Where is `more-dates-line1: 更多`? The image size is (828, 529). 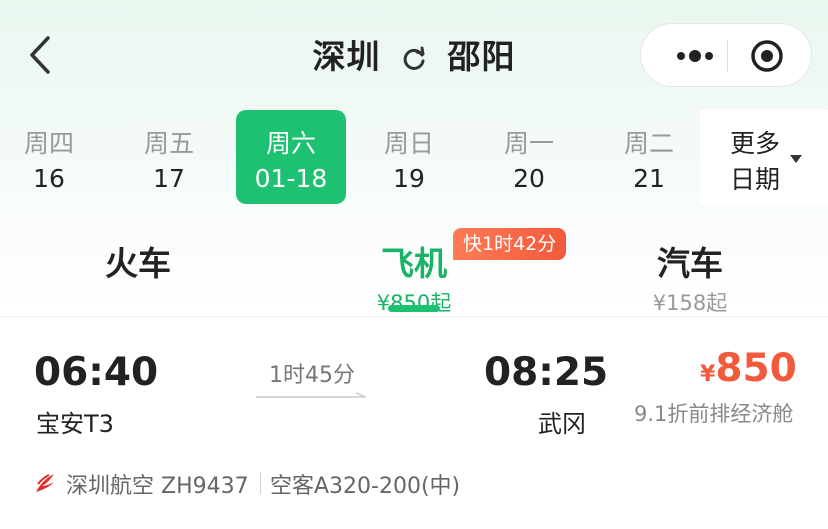
more-dates-line1: 更多 is located at coordinates (755, 143).